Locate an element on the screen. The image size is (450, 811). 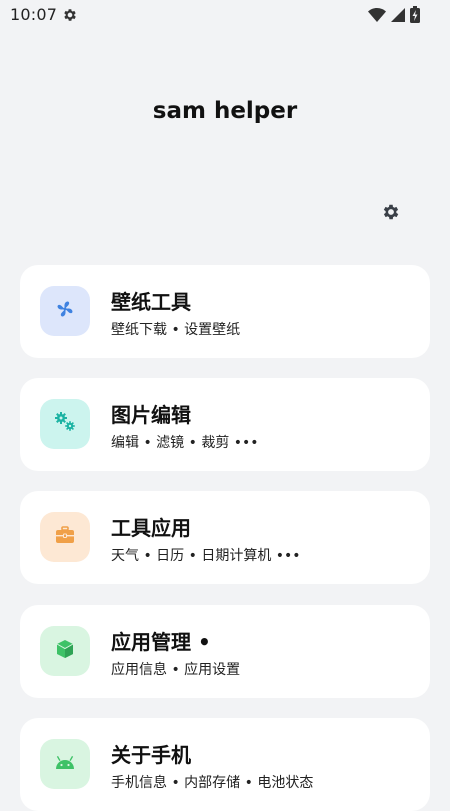
status-time: 10:07 is located at coordinates (34, 14).